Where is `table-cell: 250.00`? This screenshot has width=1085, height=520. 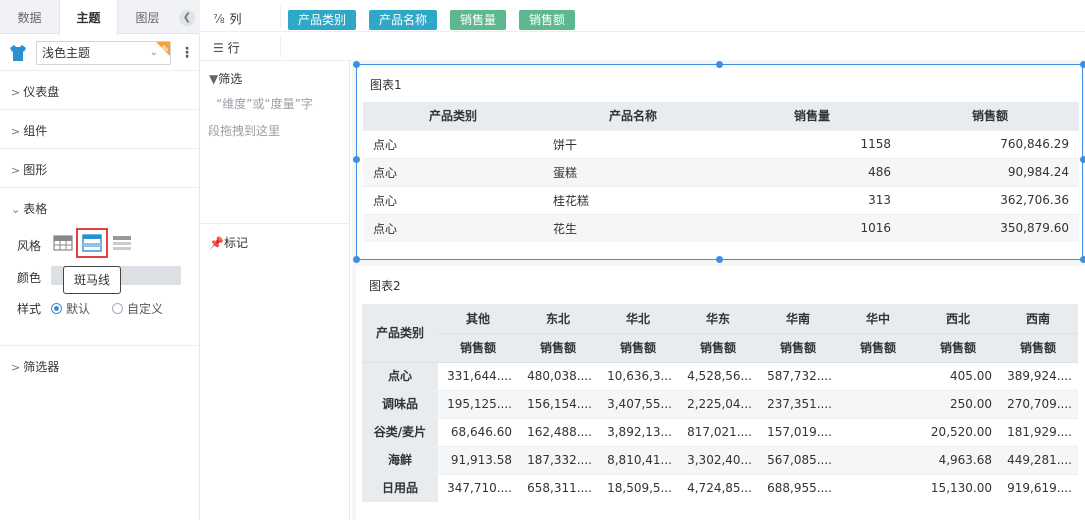 table-cell: 250.00 is located at coordinates (958, 403).